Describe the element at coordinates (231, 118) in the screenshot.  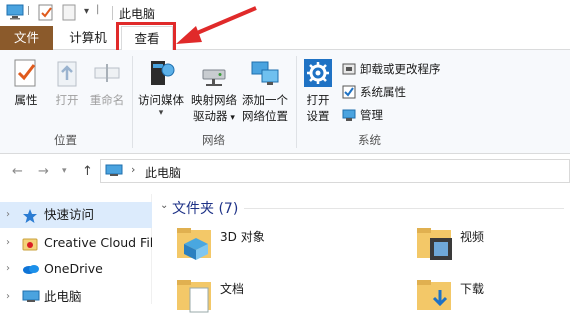
I see `map-drive-dropdown-icon: ▾` at that location.